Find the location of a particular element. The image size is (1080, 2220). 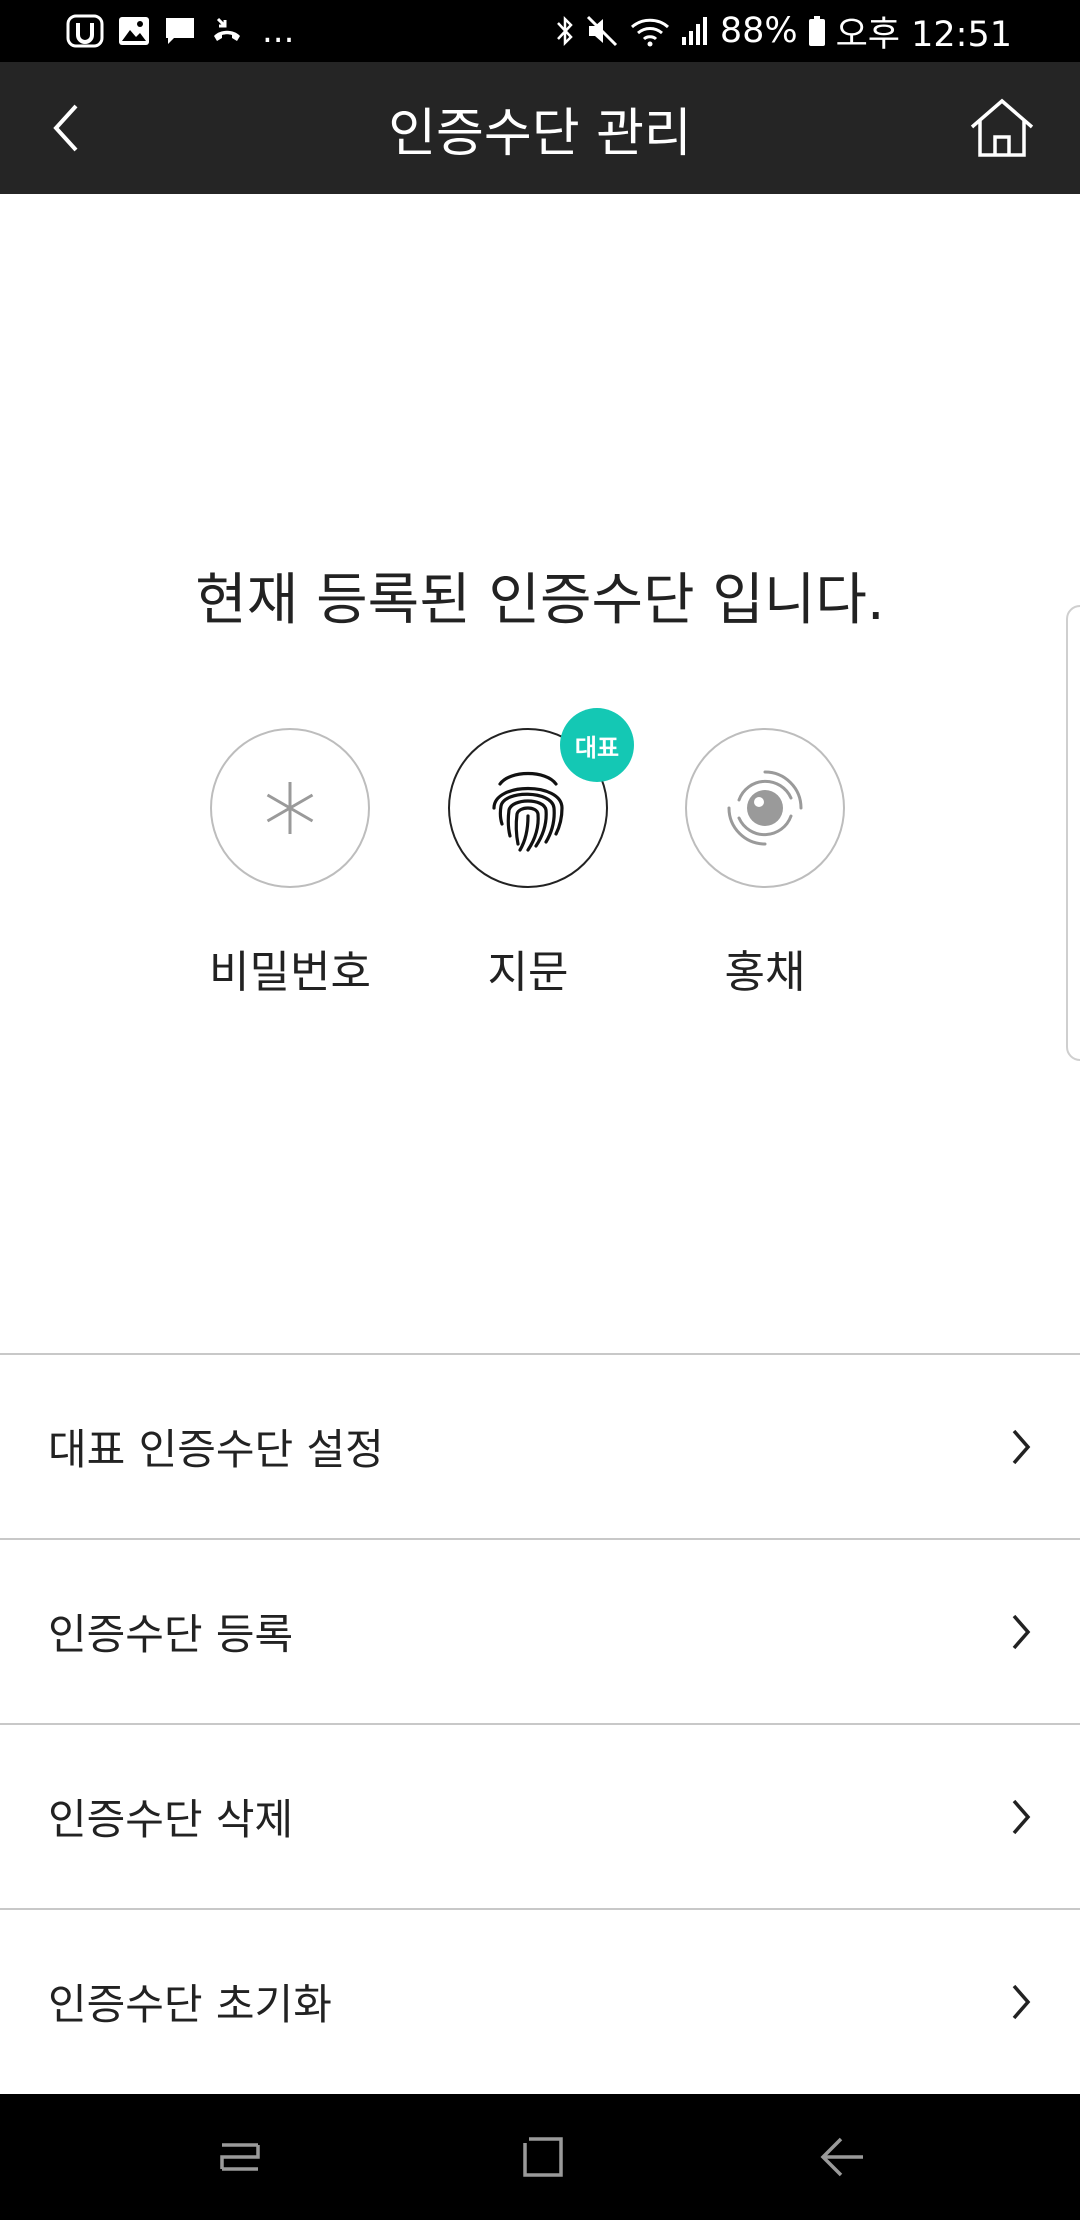

menu-item-reset: 인증수단 초기화 is located at coordinates (540, 2000).